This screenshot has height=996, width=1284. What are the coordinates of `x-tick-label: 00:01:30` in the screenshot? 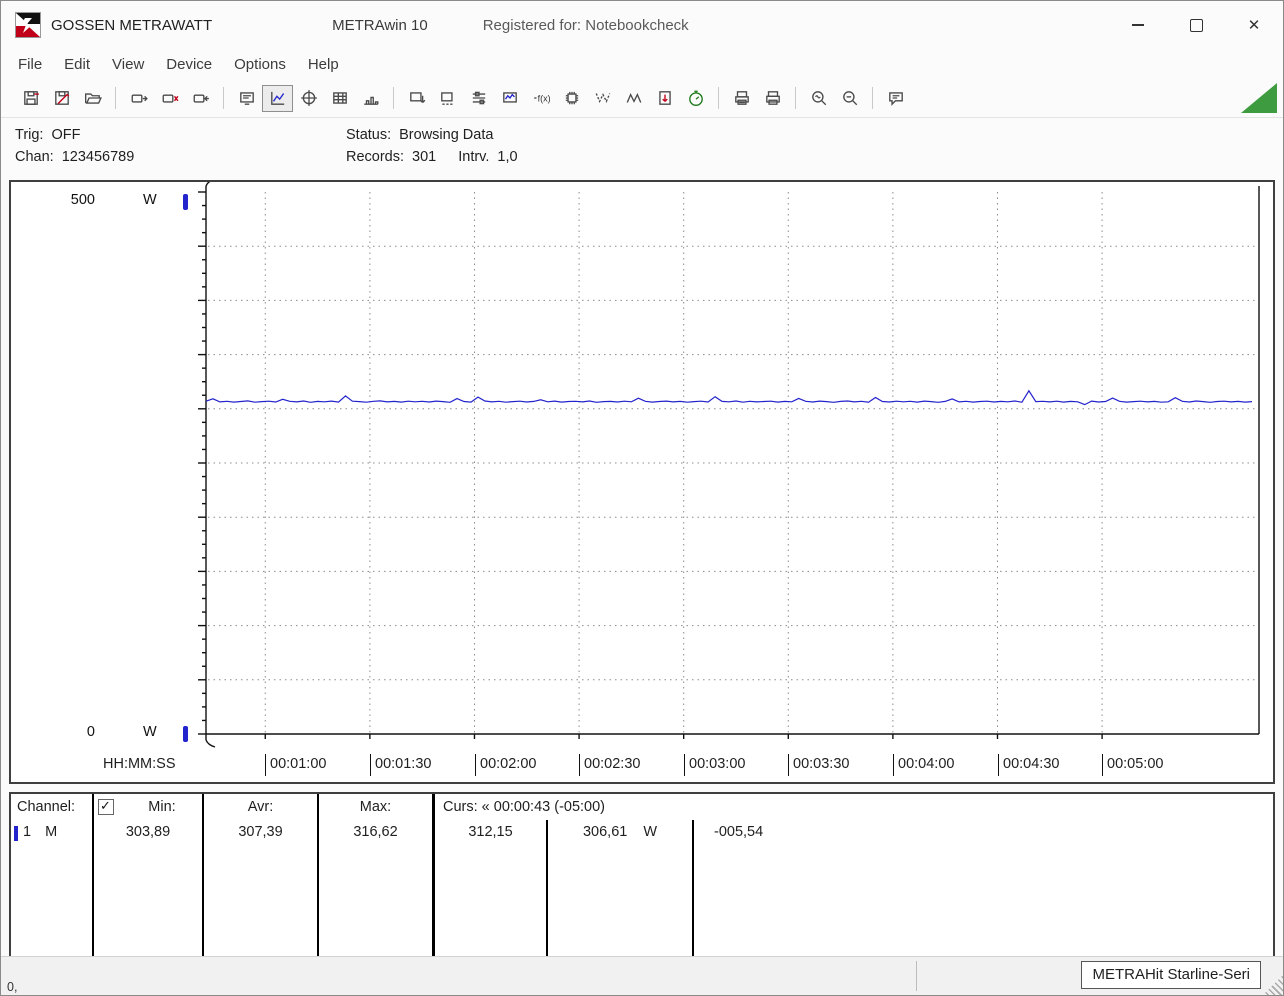 It's located at (400, 765).